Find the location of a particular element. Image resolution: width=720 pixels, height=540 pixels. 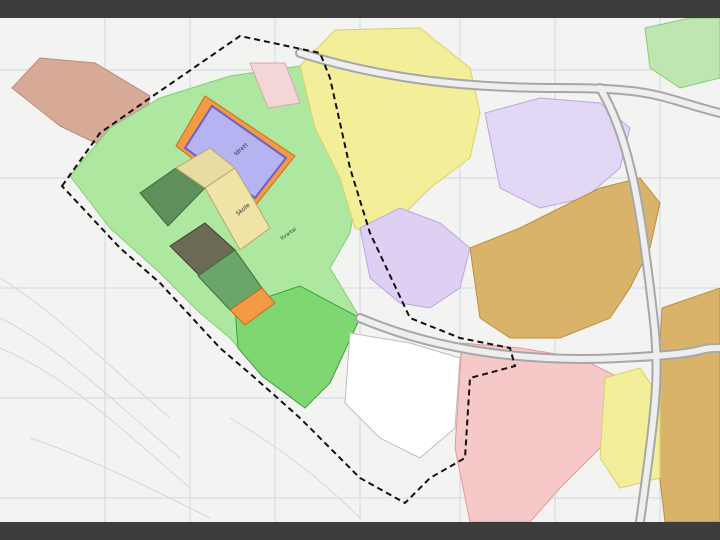

top-bar is located at coordinates (360, 9).